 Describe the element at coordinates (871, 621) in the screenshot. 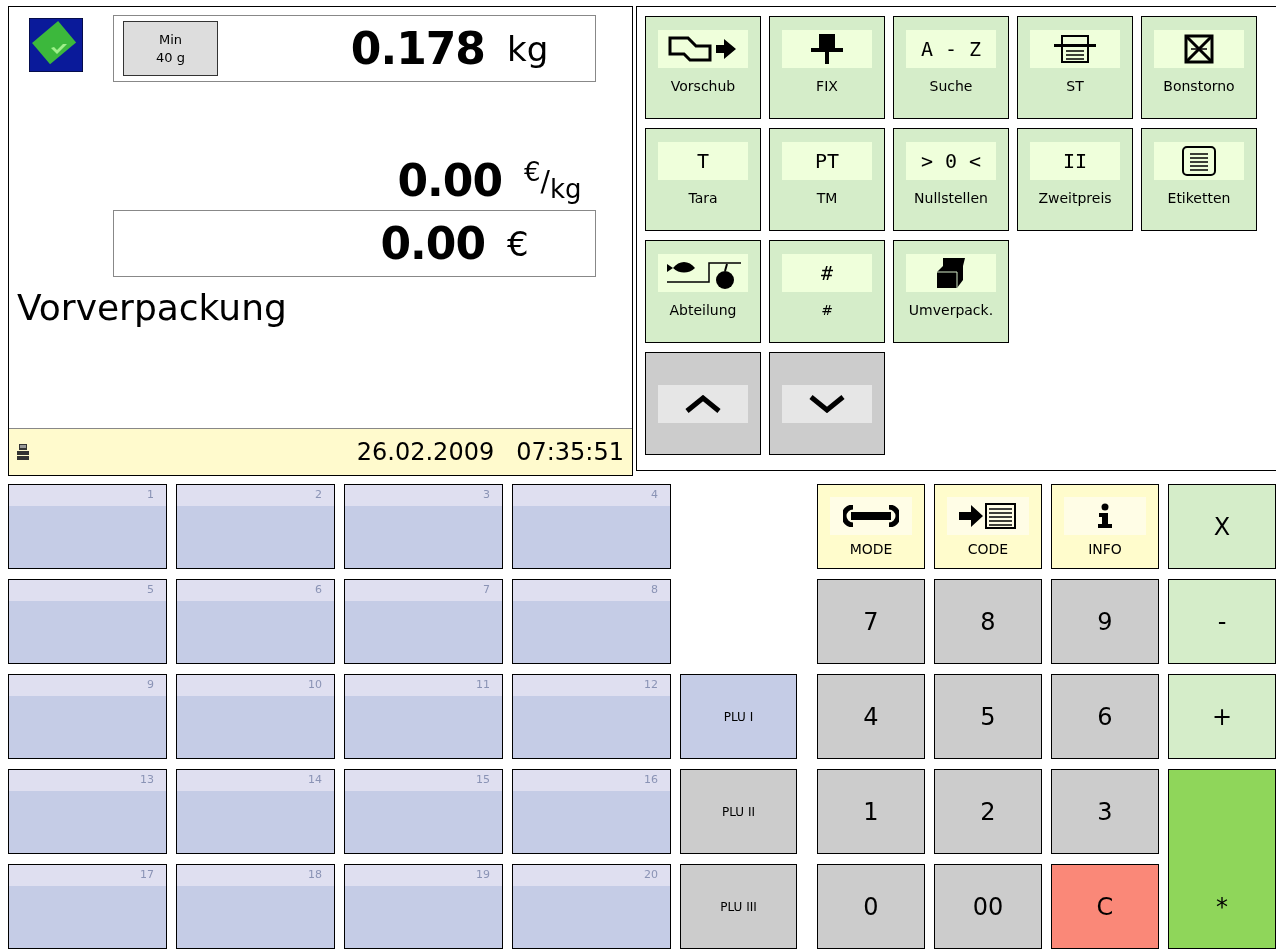

I see `keypad-key: 7` at that location.